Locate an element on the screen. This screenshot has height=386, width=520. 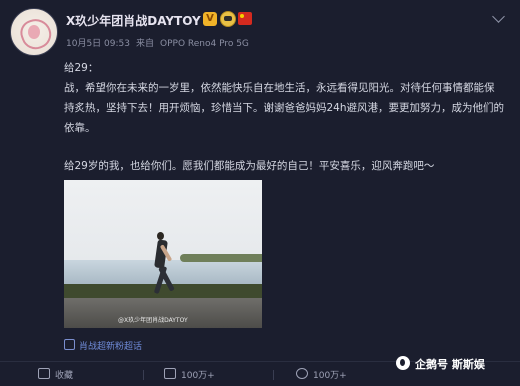
vip-badge-icon: V is located at coordinates (210, 19).